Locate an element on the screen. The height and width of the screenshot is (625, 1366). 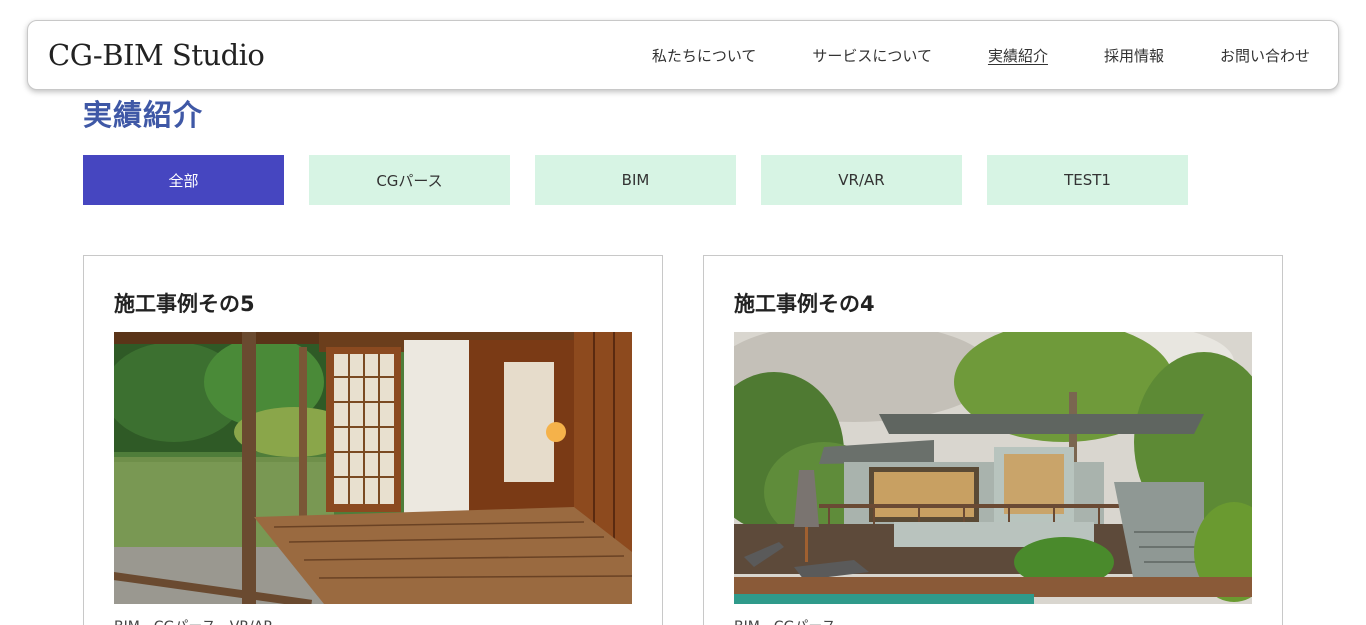
page-title: 実績紹介 is located at coordinates (143, 115).